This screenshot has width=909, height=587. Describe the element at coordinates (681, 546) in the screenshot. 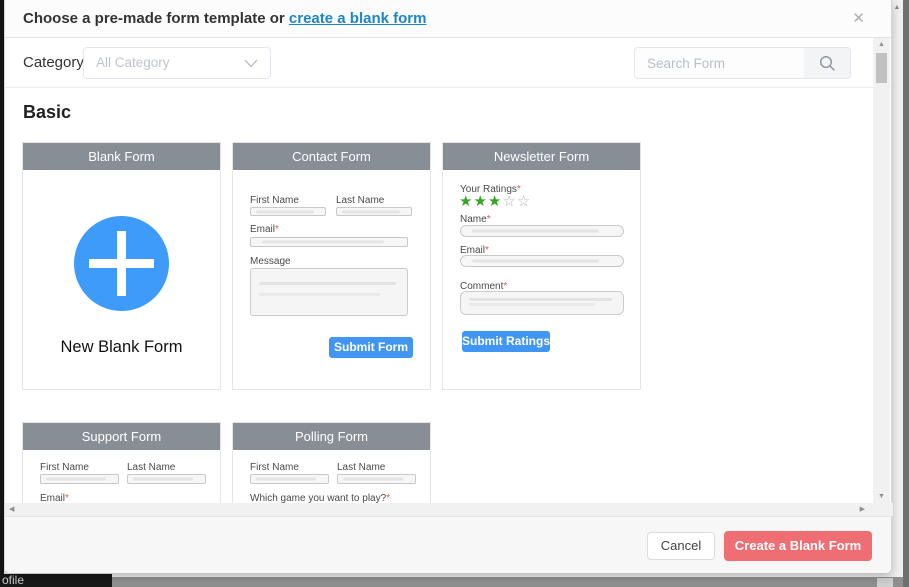

I see `cancel-button: Cancel` at that location.